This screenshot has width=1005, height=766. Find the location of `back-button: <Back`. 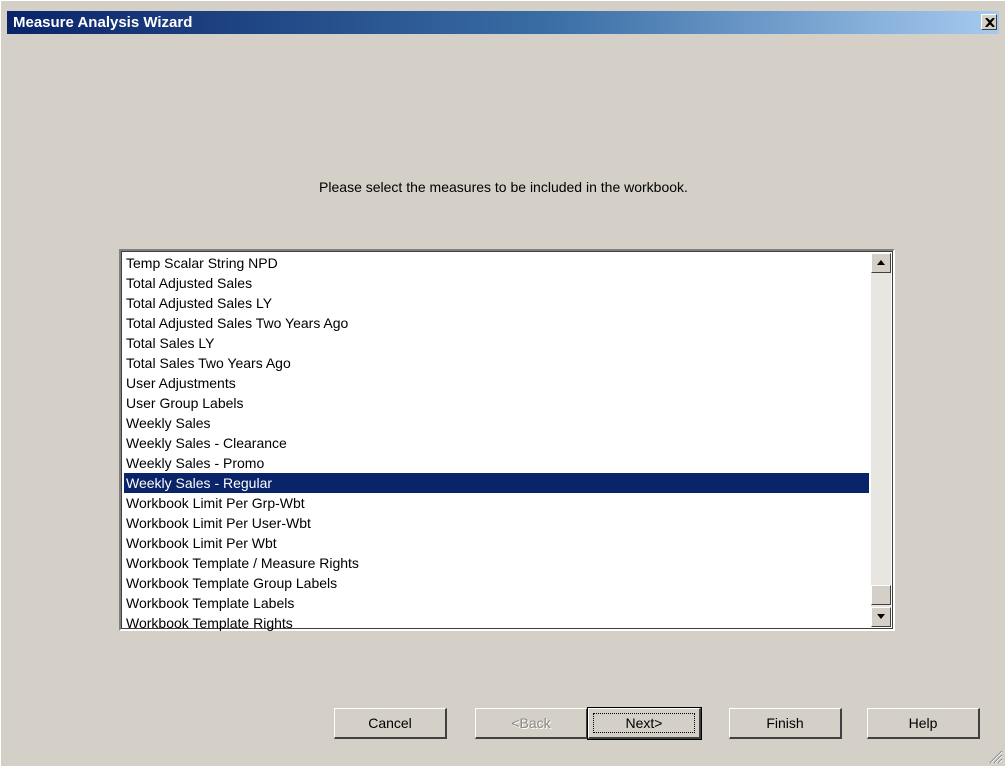

back-button: <Back is located at coordinates (531, 723).